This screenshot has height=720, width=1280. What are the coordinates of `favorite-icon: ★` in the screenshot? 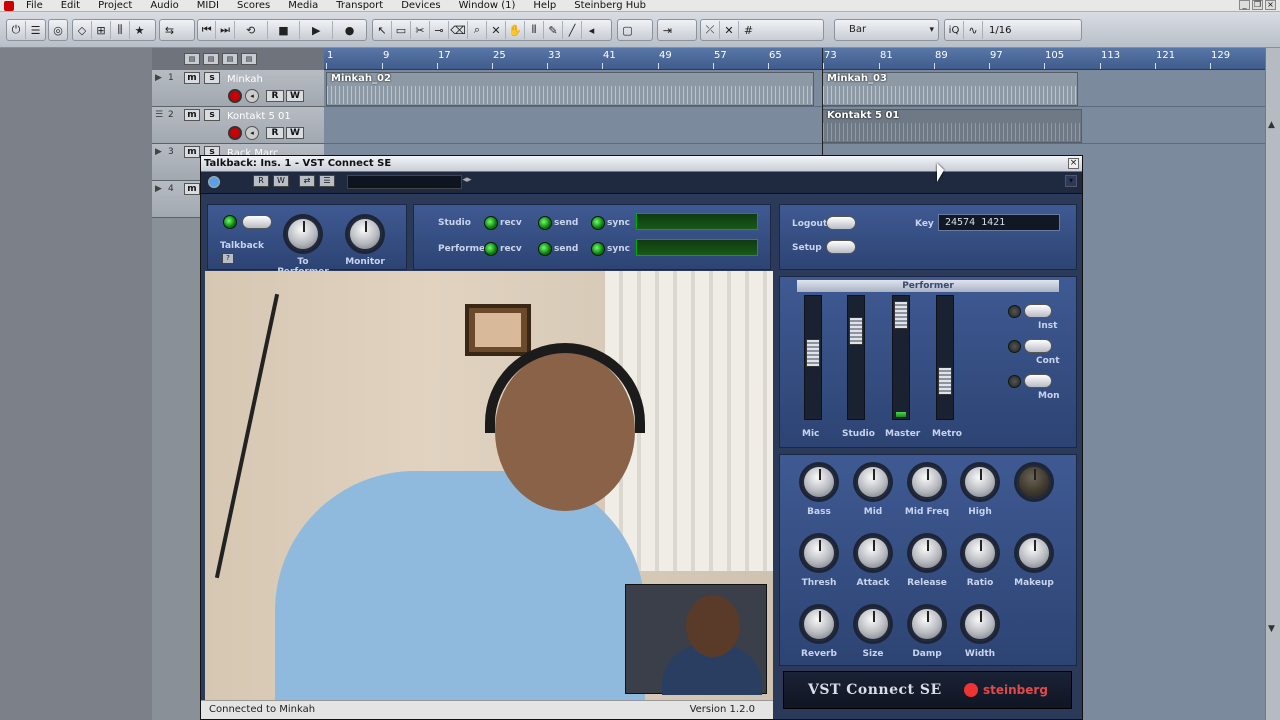 It's located at (139, 30).